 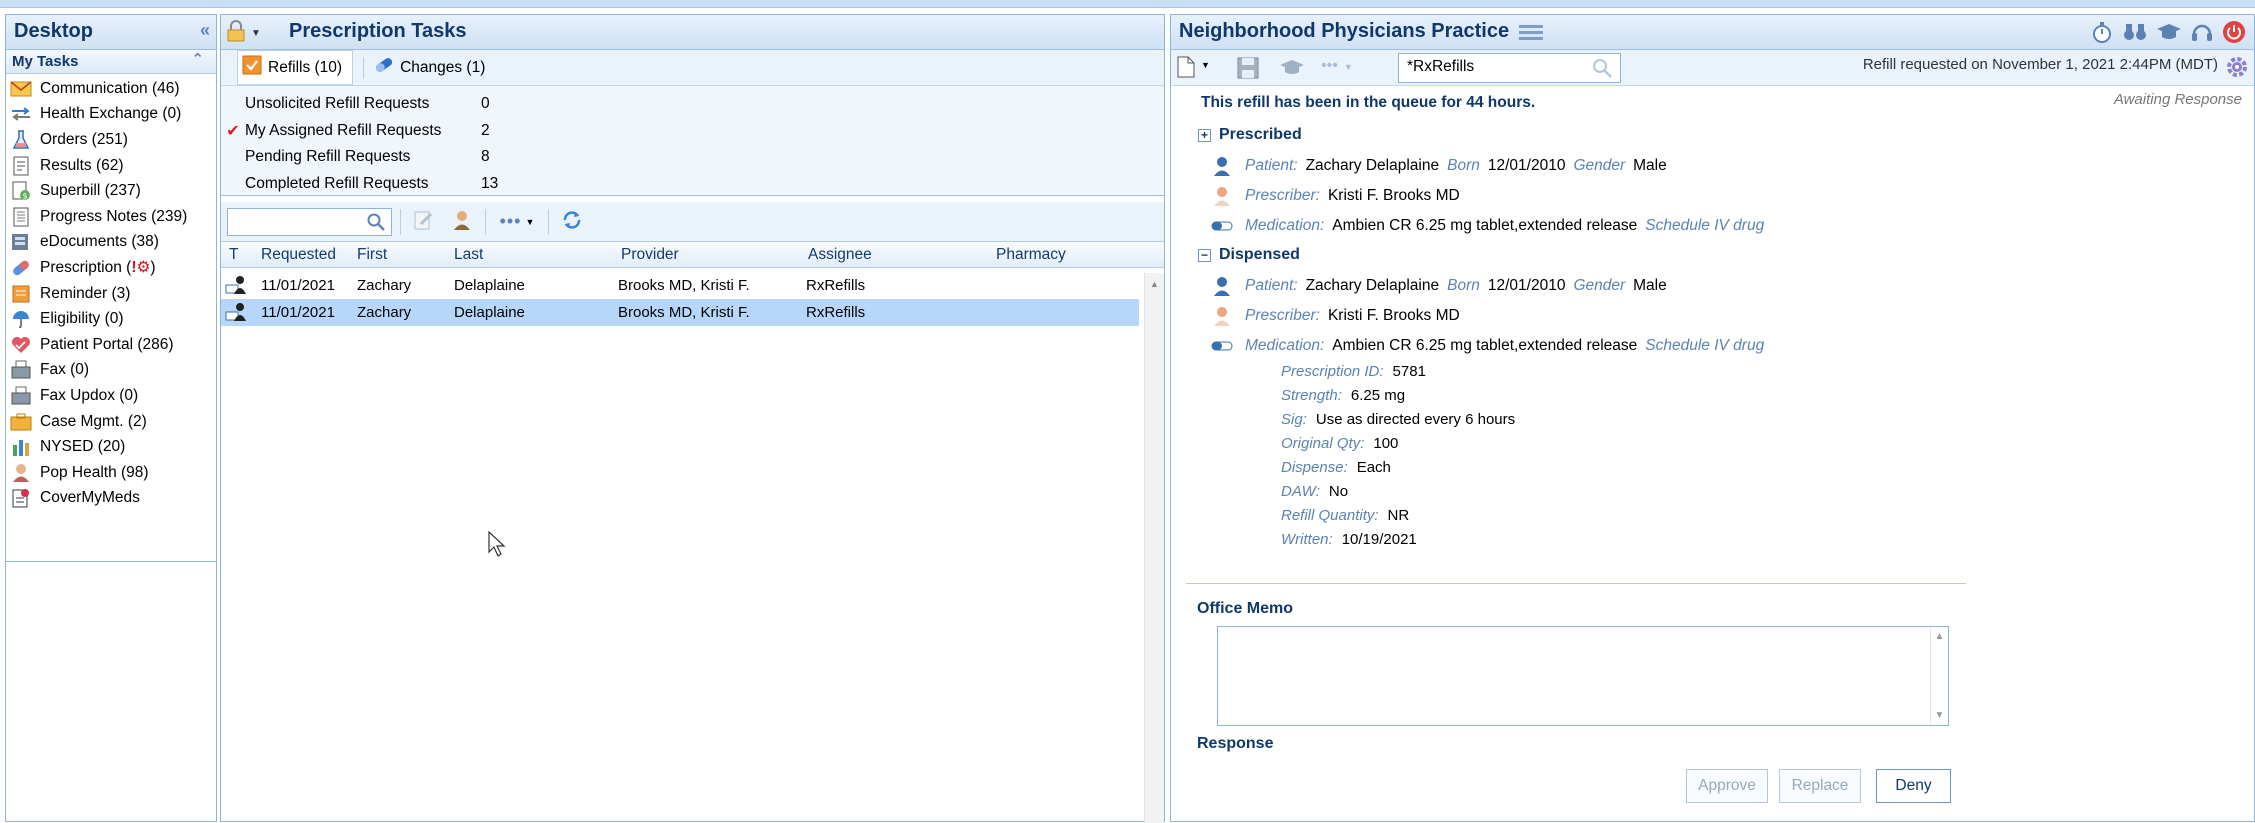 What do you see at coordinates (111, 191) in the screenshot?
I see `task-item-superbill: $ Superbill (237)` at bounding box center [111, 191].